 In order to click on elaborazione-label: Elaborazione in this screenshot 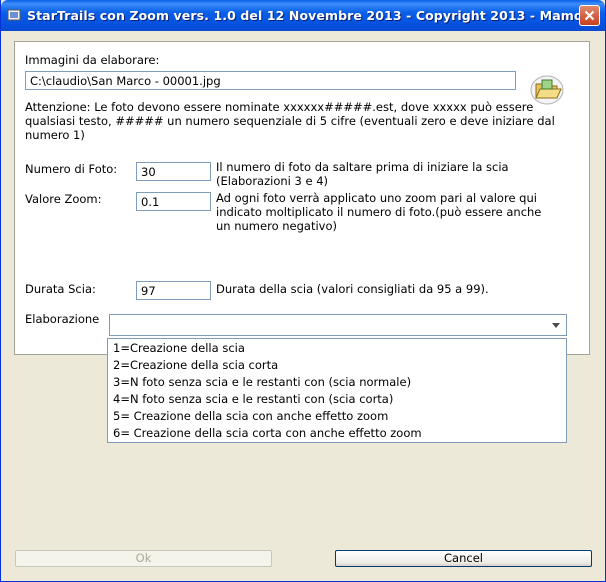, I will do `click(62, 319)`.